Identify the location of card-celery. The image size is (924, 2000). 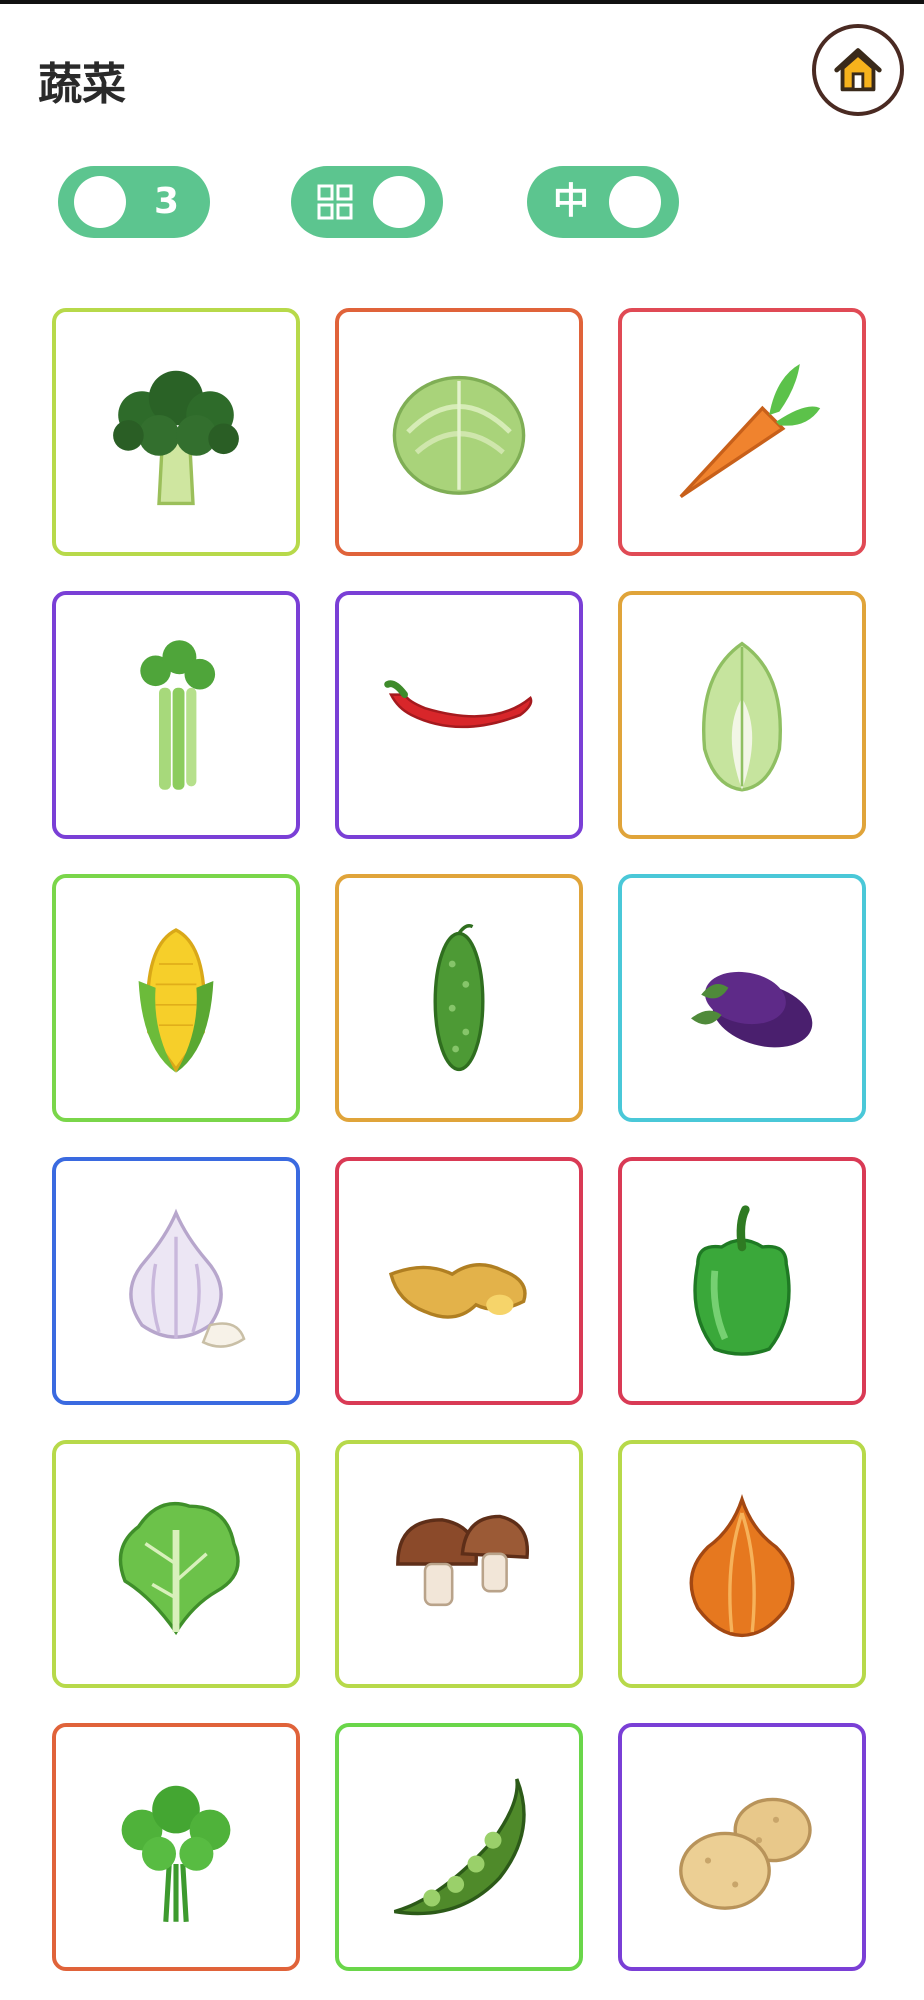
(176, 715).